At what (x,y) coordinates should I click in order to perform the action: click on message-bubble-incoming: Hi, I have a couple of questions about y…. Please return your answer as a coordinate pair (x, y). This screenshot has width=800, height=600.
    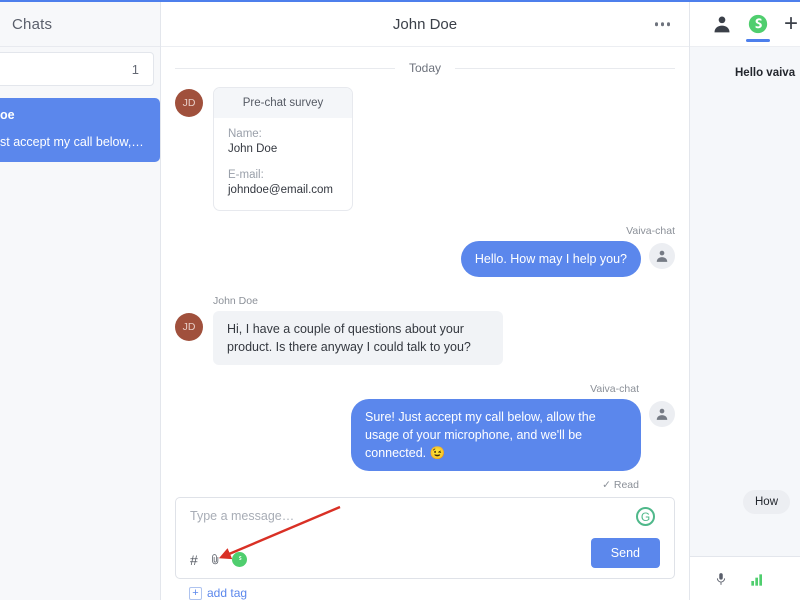
    Looking at the image, I should click on (358, 338).